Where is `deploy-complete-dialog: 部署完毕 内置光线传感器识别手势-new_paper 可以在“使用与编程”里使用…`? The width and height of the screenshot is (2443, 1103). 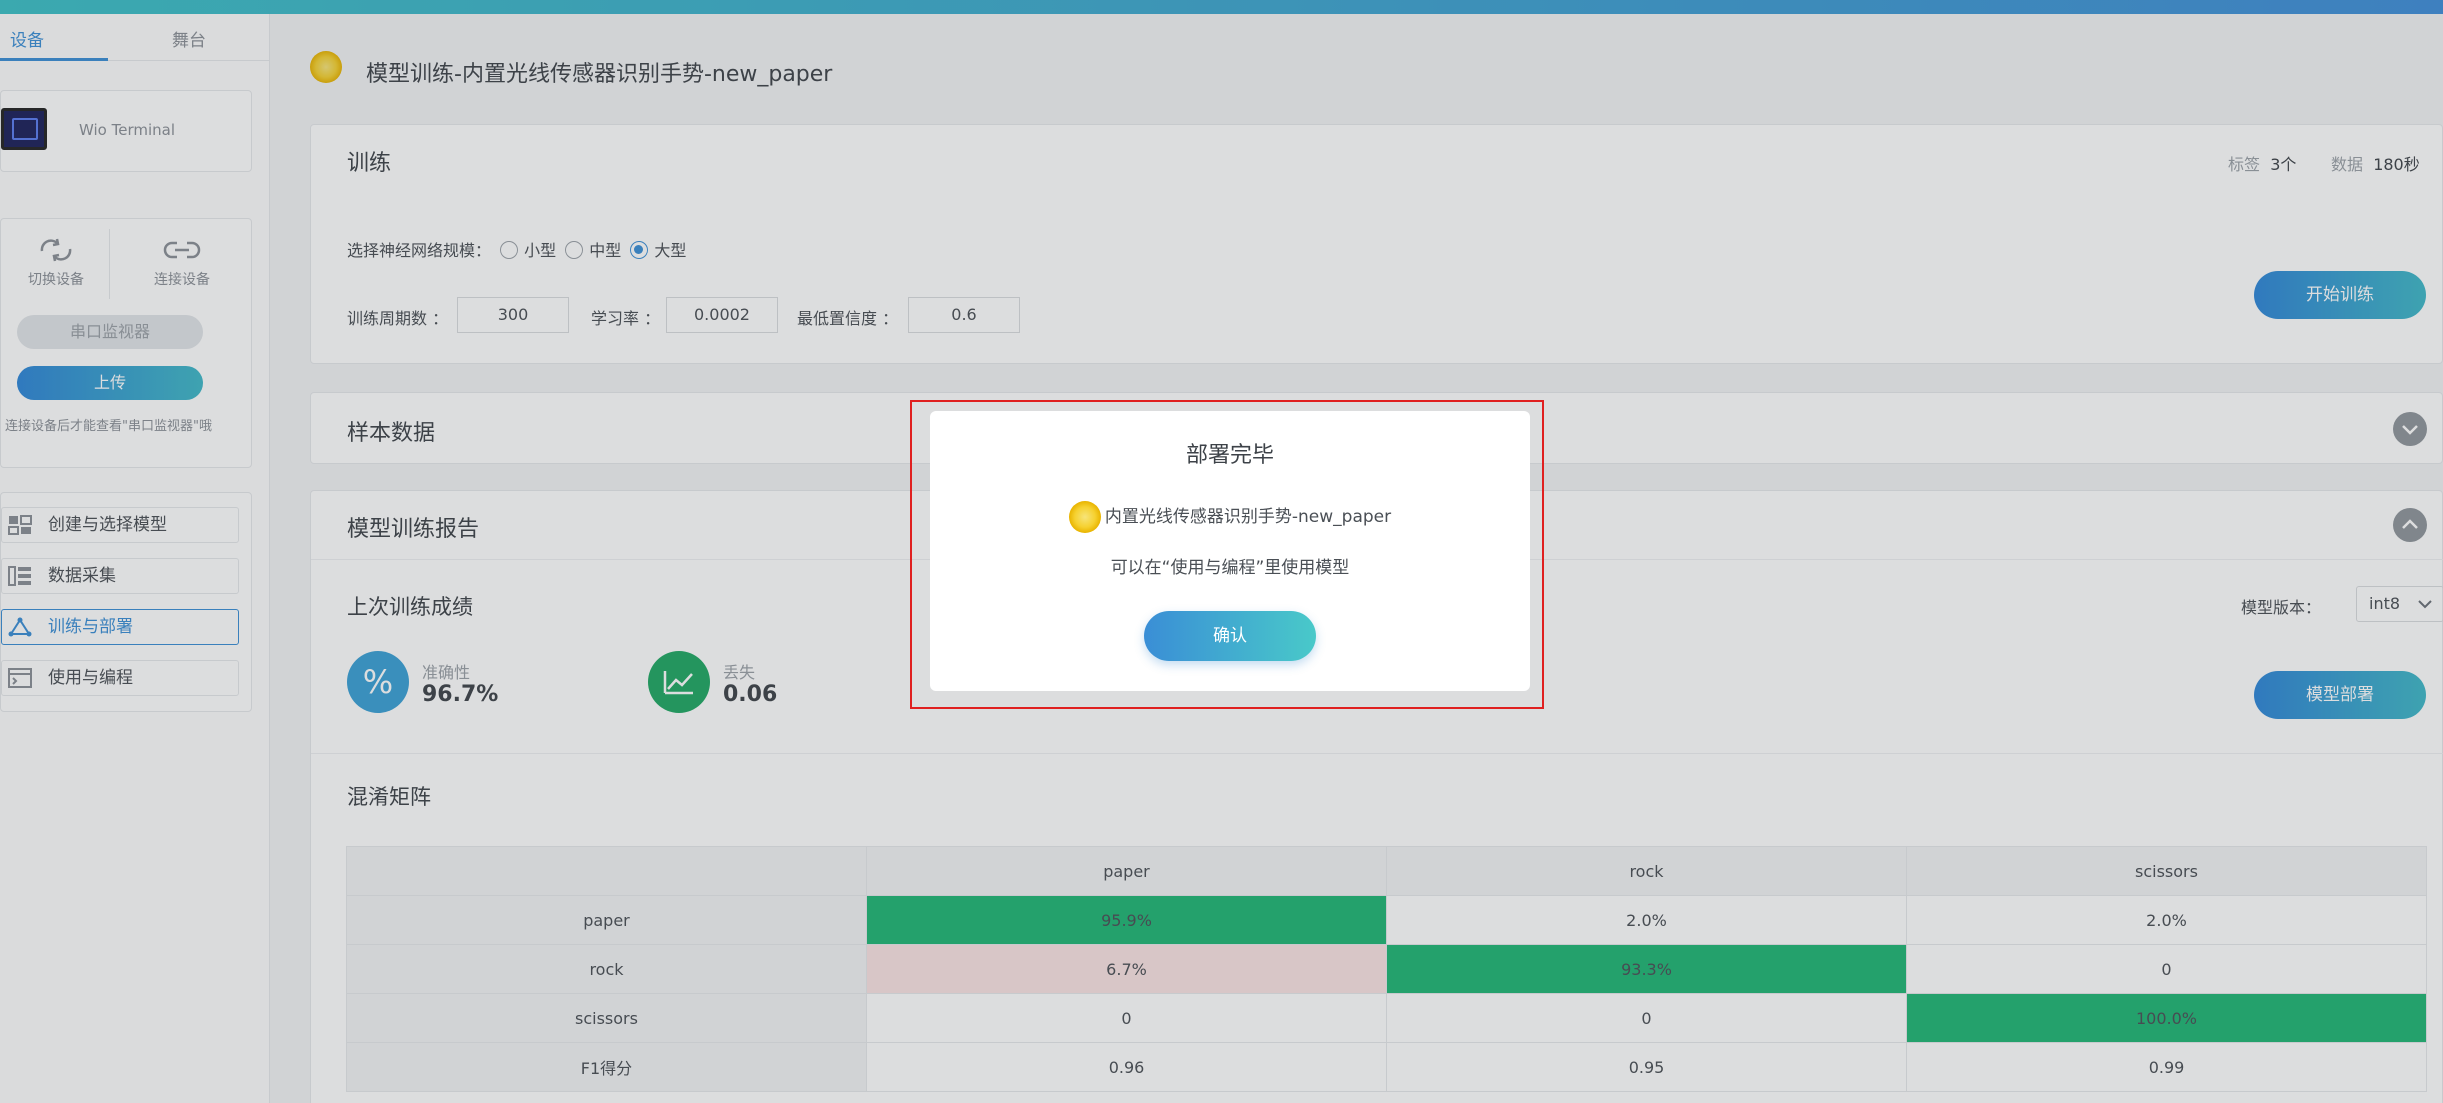 deploy-complete-dialog: 部署完毕 内置光线传感器识别手势-new_paper 可以在“使用与编程”里使用… is located at coordinates (1230, 551).